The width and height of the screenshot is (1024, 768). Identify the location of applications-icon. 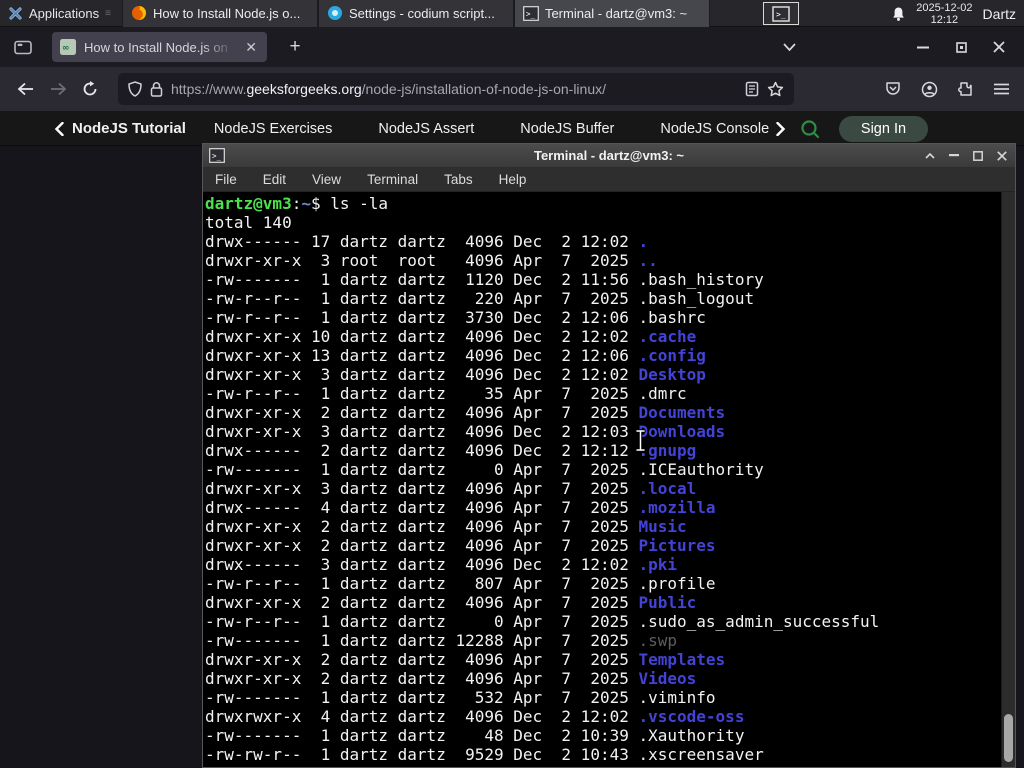
(15, 13).